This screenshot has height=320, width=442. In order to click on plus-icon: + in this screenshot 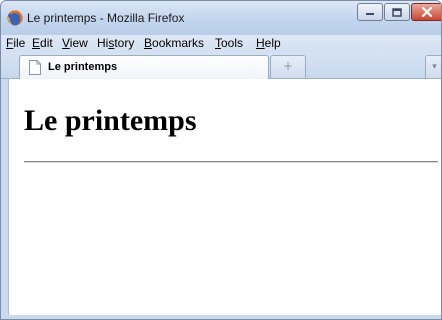, I will do `click(288, 66)`.